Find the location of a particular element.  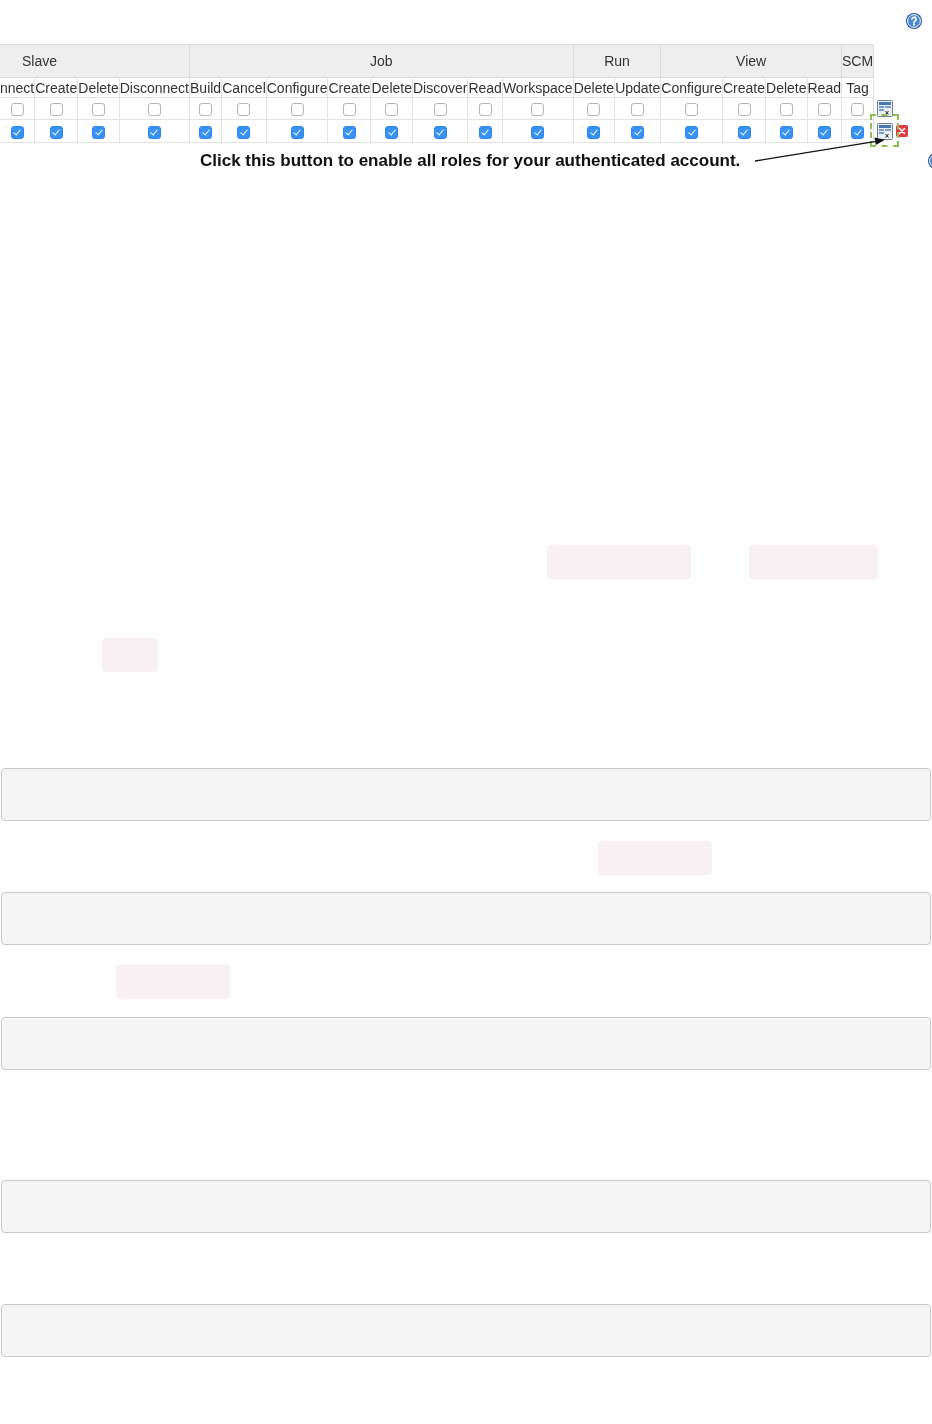

column-group-header: View is located at coordinates (751, 61).